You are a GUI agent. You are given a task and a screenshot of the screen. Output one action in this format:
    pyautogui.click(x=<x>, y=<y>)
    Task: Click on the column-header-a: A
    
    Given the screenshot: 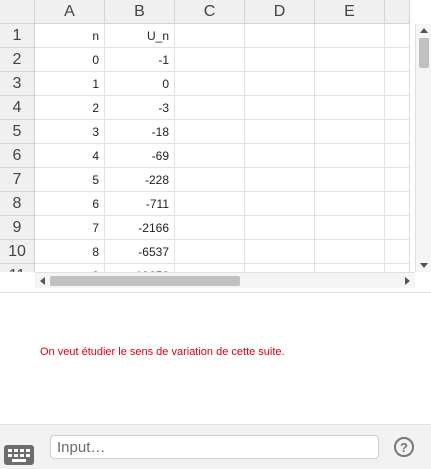 What is the action you would take?
    pyautogui.click(x=70, y=12)
    